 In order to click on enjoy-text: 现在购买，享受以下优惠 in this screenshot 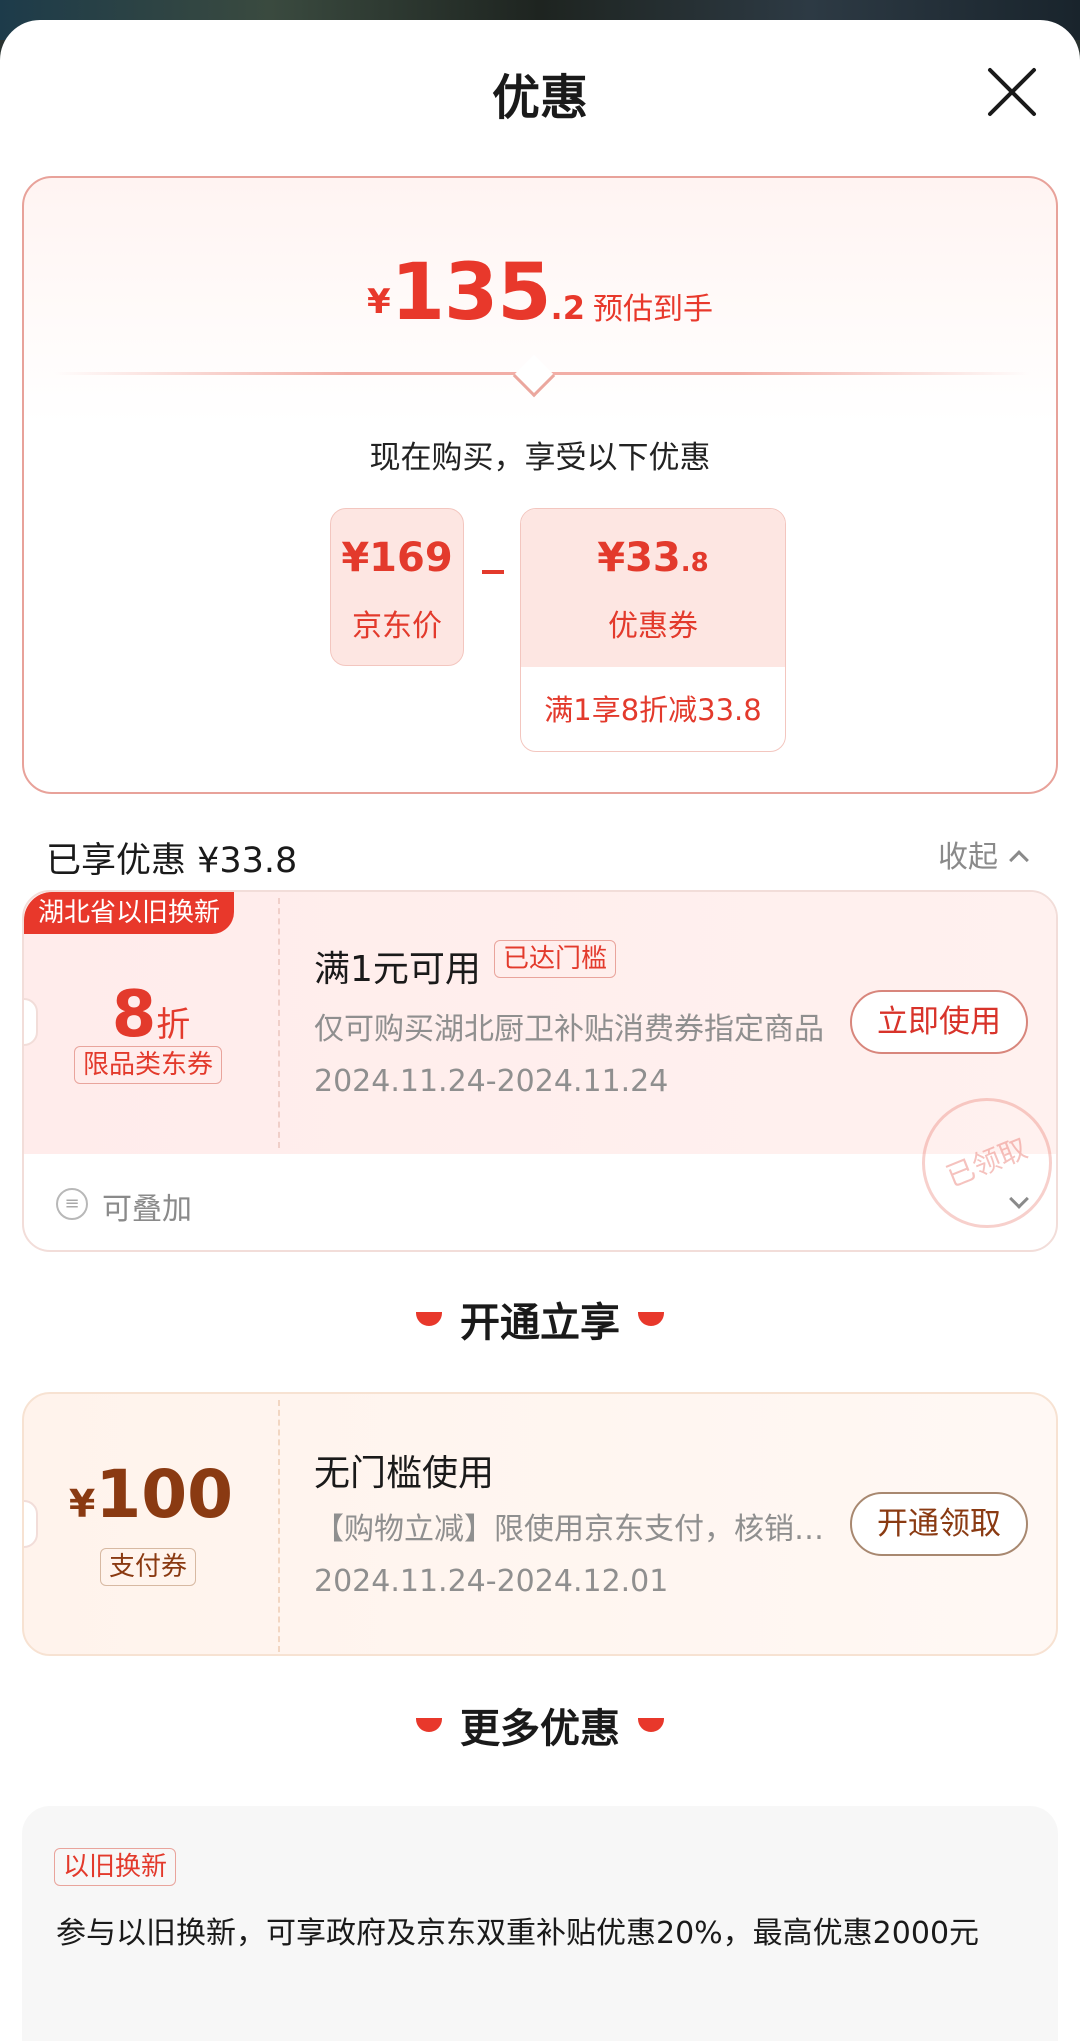, I will do `click(540, 458)`.